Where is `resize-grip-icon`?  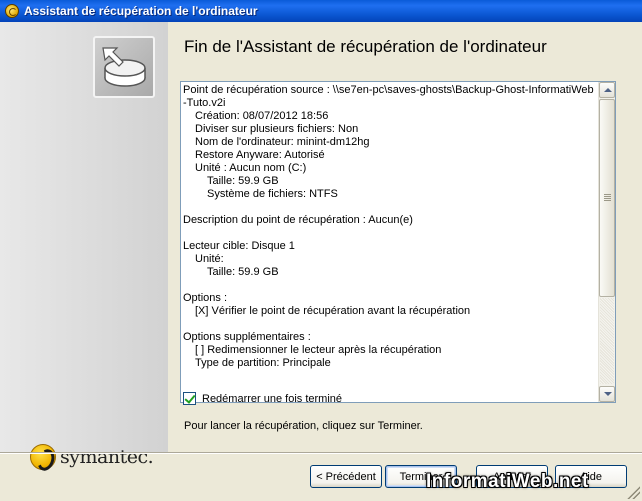
resize-grip-icon is located at coordinates (633, 492).